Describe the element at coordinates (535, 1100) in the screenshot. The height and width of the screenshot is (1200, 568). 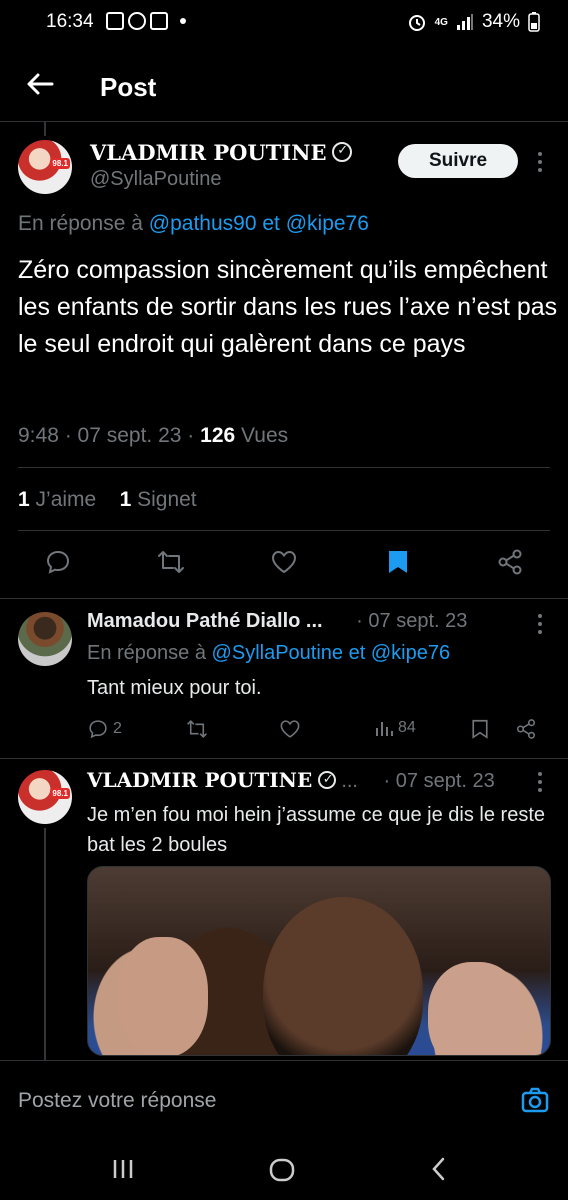
I see `camera-icon` at that location.